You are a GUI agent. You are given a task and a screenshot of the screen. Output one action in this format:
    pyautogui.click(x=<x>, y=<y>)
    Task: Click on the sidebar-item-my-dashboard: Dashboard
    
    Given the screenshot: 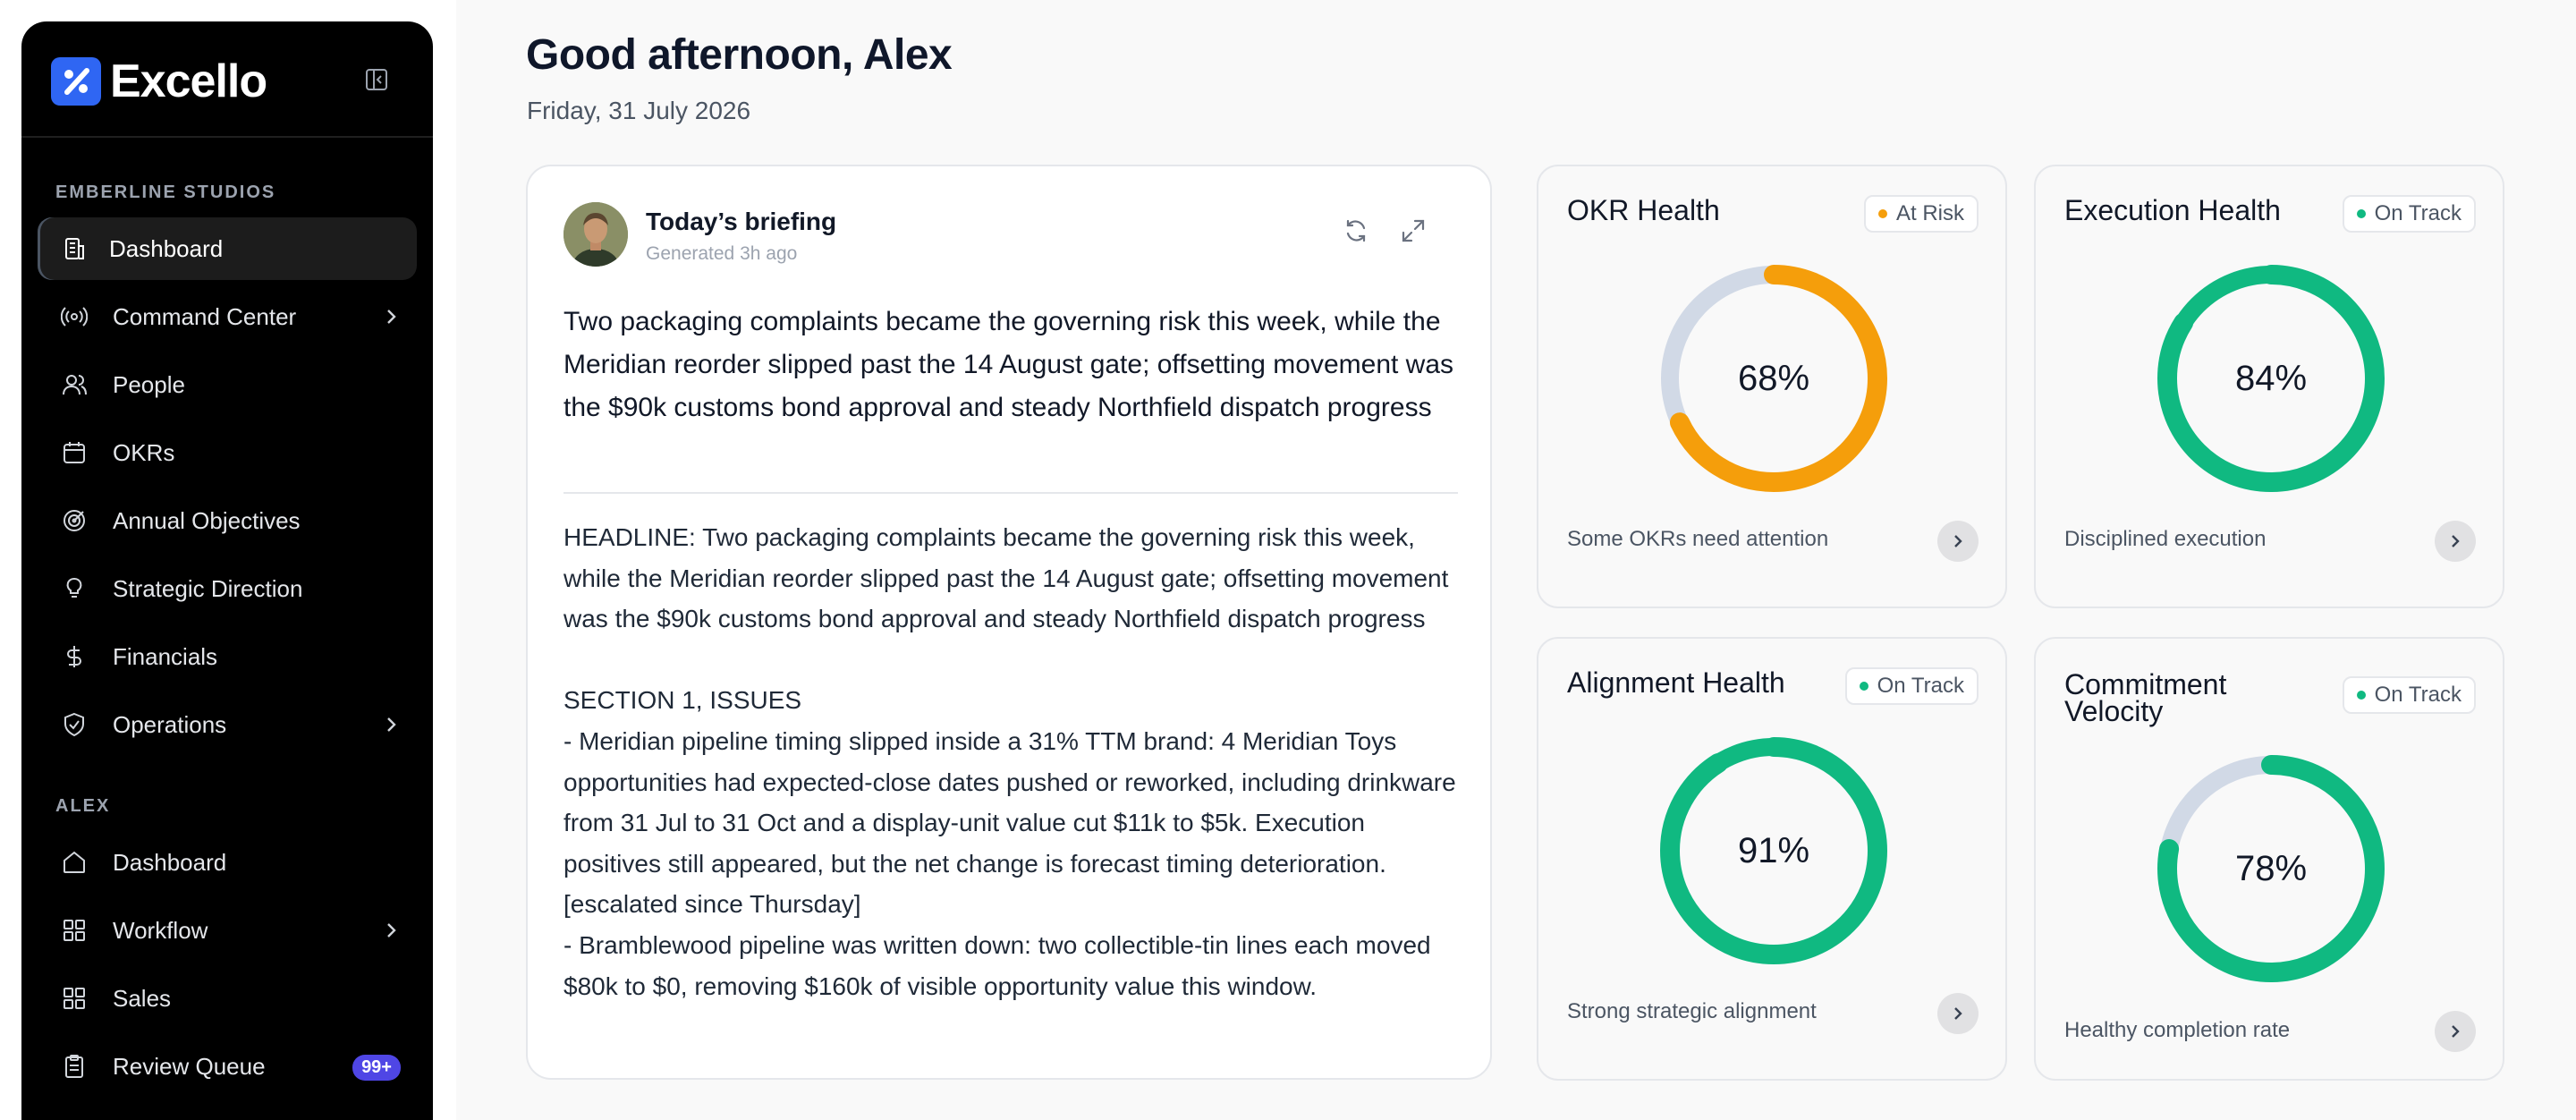 What is the action you would take?
    pyautogui.click(x=227, y=862)
    